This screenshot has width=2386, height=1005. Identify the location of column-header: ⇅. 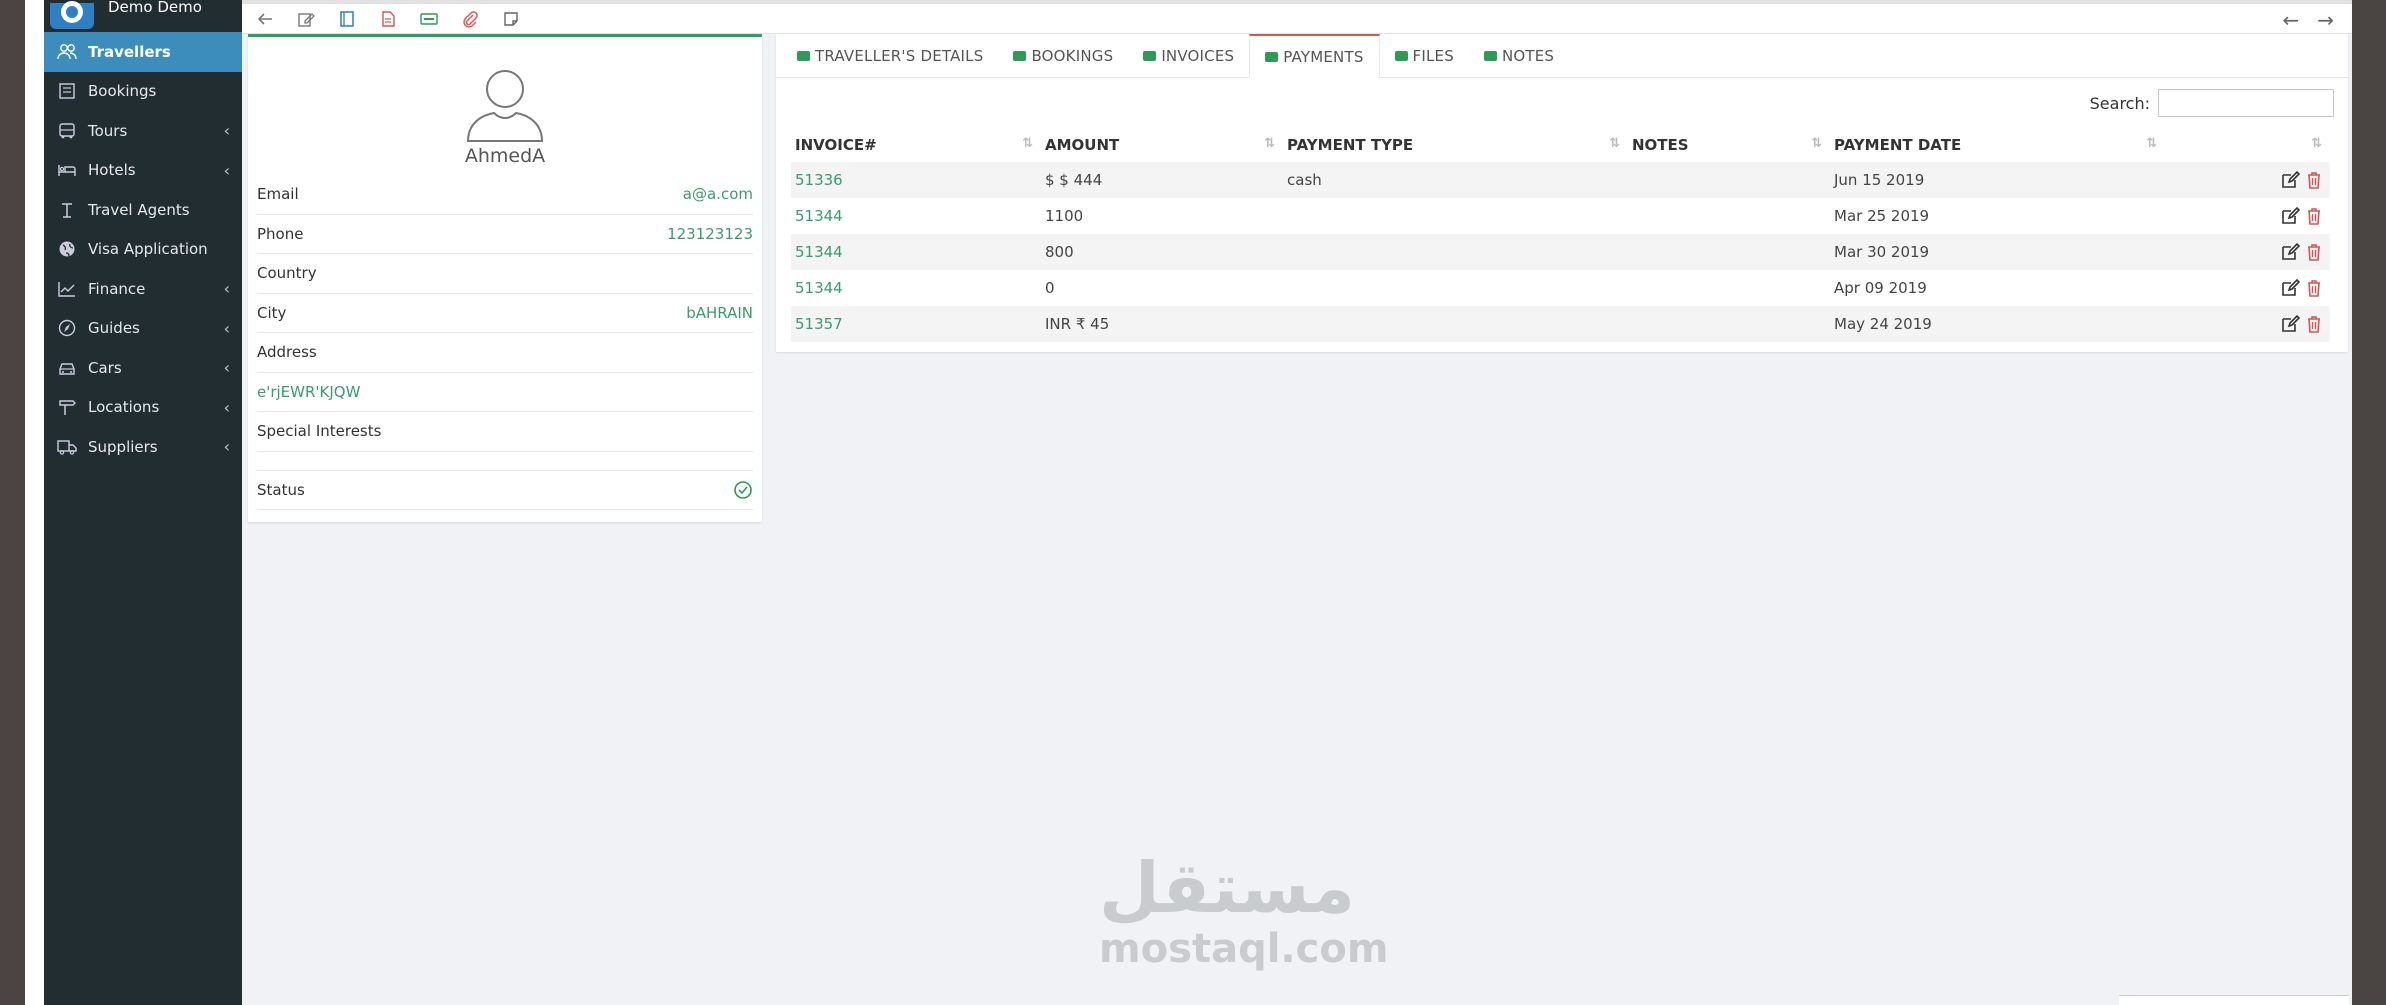
(2247, 145).